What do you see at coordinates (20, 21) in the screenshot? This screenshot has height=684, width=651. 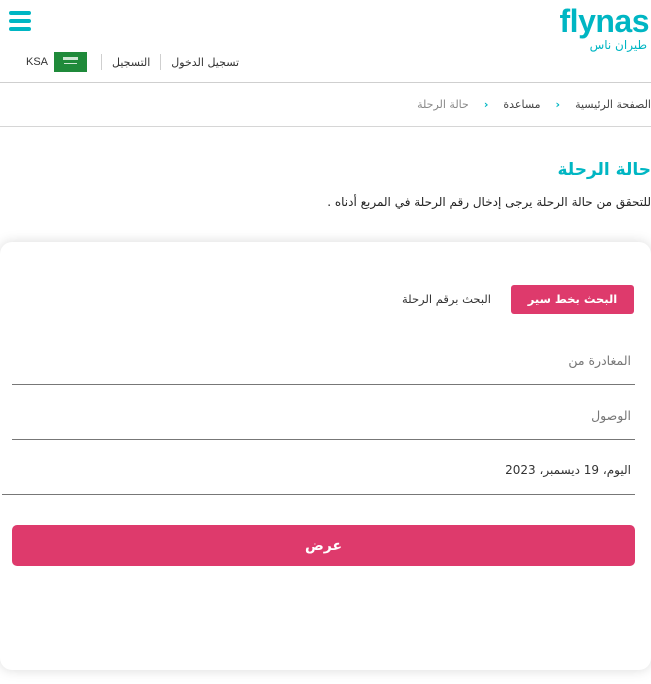 I see `hamburger-menu-icon` at bounding box center [20, 21].